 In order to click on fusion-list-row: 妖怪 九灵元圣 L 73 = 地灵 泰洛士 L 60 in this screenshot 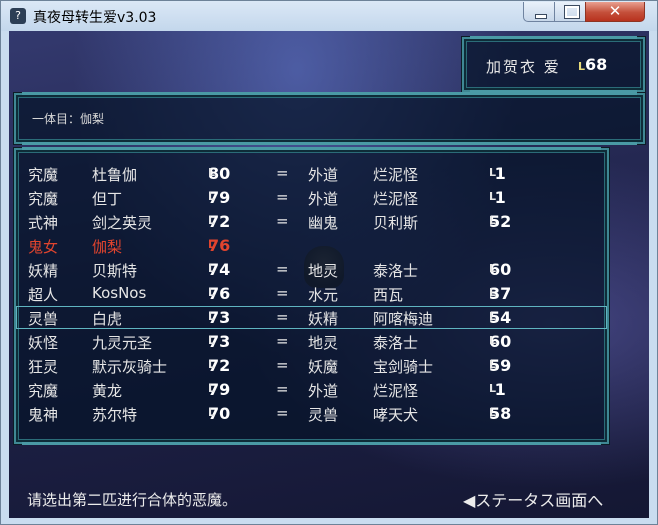, I will do `click(311, 341)`.